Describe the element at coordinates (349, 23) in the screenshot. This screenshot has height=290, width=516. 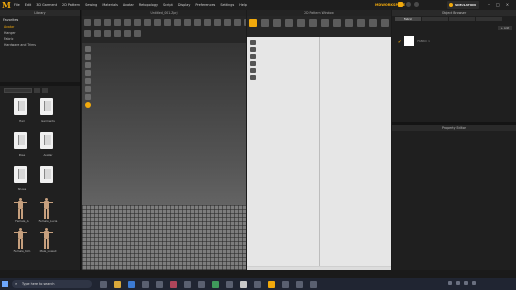
I see `segment-sewing-icon` at that location.